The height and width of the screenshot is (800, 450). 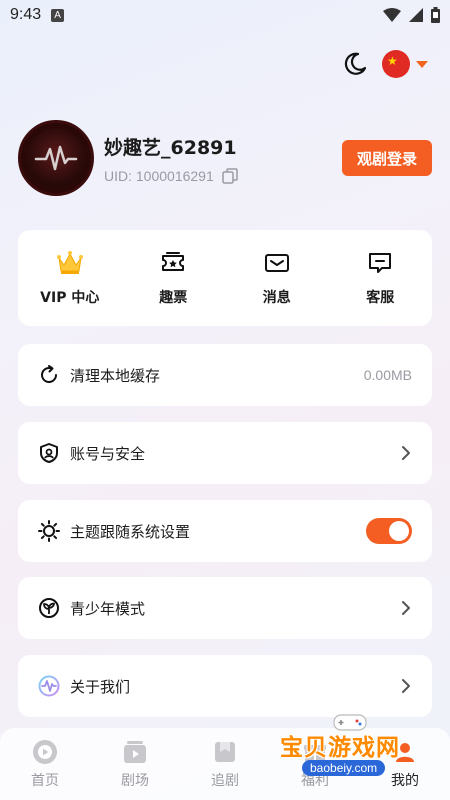 What do you see at coordinates (70, 278) in the screenshot?
I see `quick-item-vip: VIP 中心` at bounding box center [70, 278].